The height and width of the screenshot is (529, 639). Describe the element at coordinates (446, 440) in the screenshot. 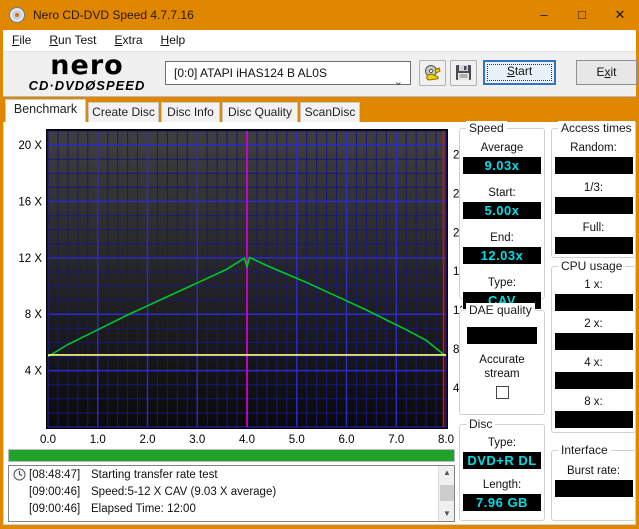

I see `svg-text: 8.0` at that location.